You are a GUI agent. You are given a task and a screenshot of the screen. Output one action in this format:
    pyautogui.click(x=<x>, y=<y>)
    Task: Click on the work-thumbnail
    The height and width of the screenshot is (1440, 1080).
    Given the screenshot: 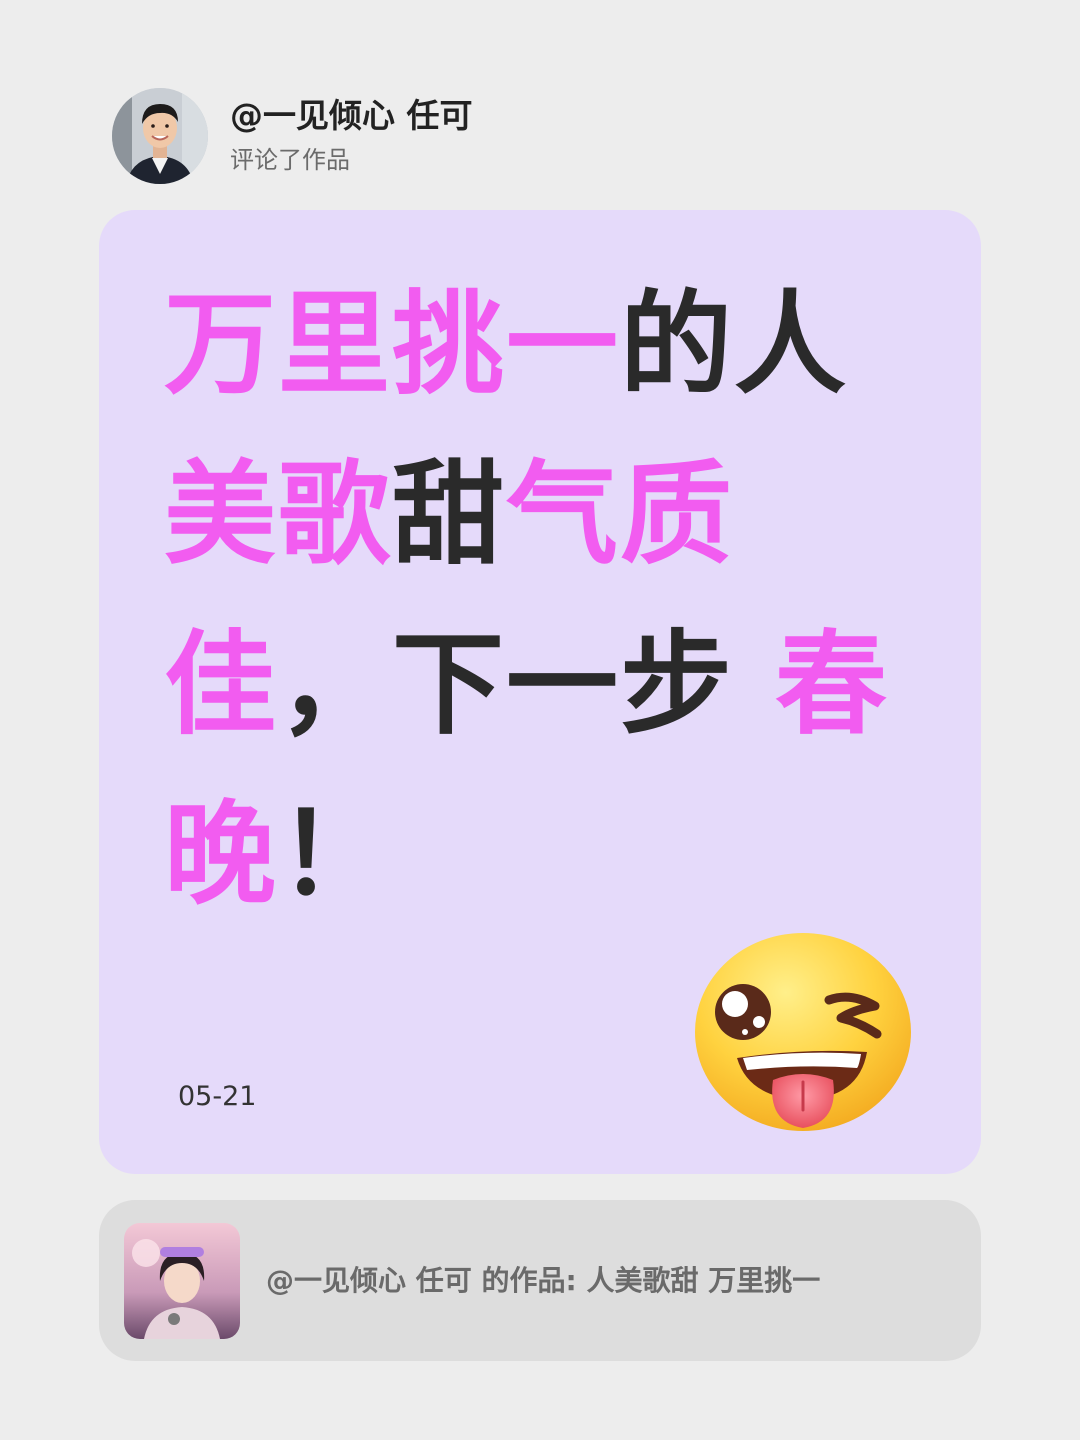 What is the action you would take?
    pyautogui.click(x=182, y=1280)
    